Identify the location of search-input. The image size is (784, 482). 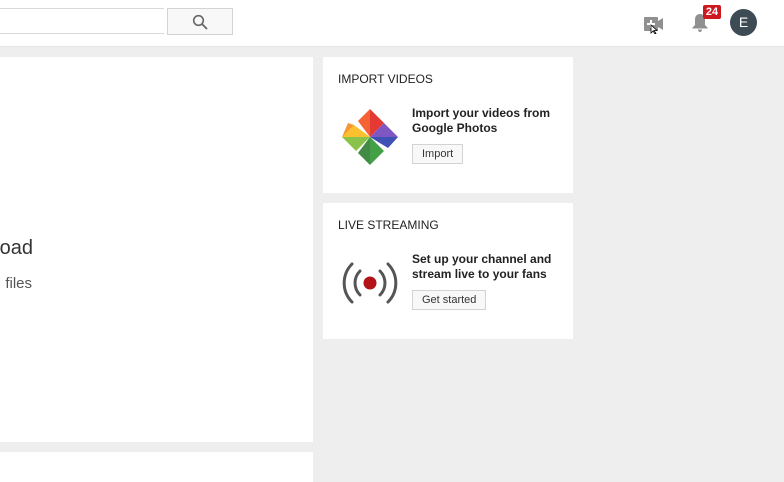
(82, 21).